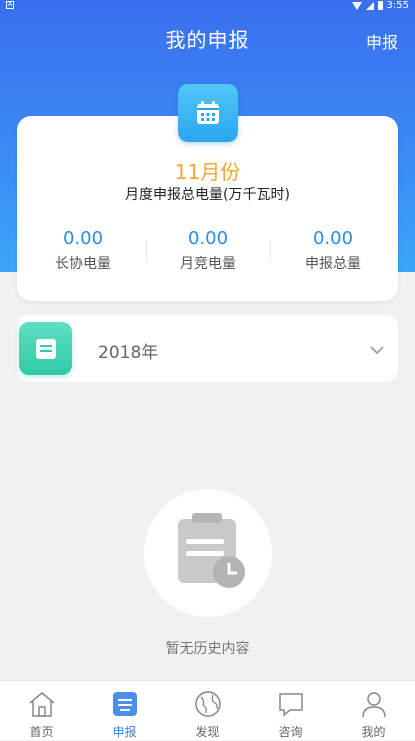 This screenshot has height=741, width=415. What do you see at coordinates (356, 5) in the screenshot?
I see `wifi-icon` at bounding box center [356, 5].